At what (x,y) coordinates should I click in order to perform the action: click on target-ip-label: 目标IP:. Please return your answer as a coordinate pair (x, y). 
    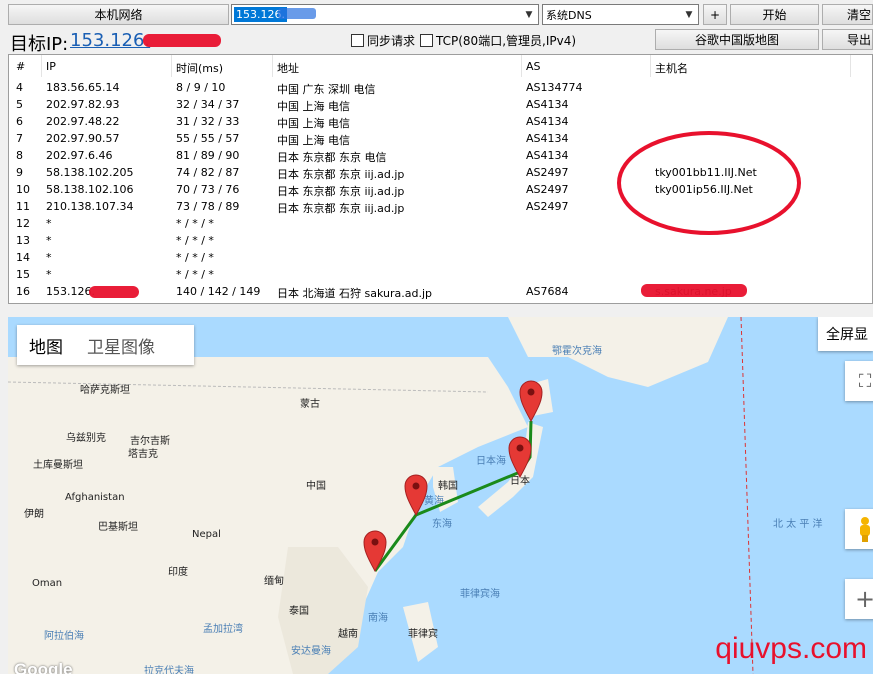
    Looking at the image, I should click on (39, 44).